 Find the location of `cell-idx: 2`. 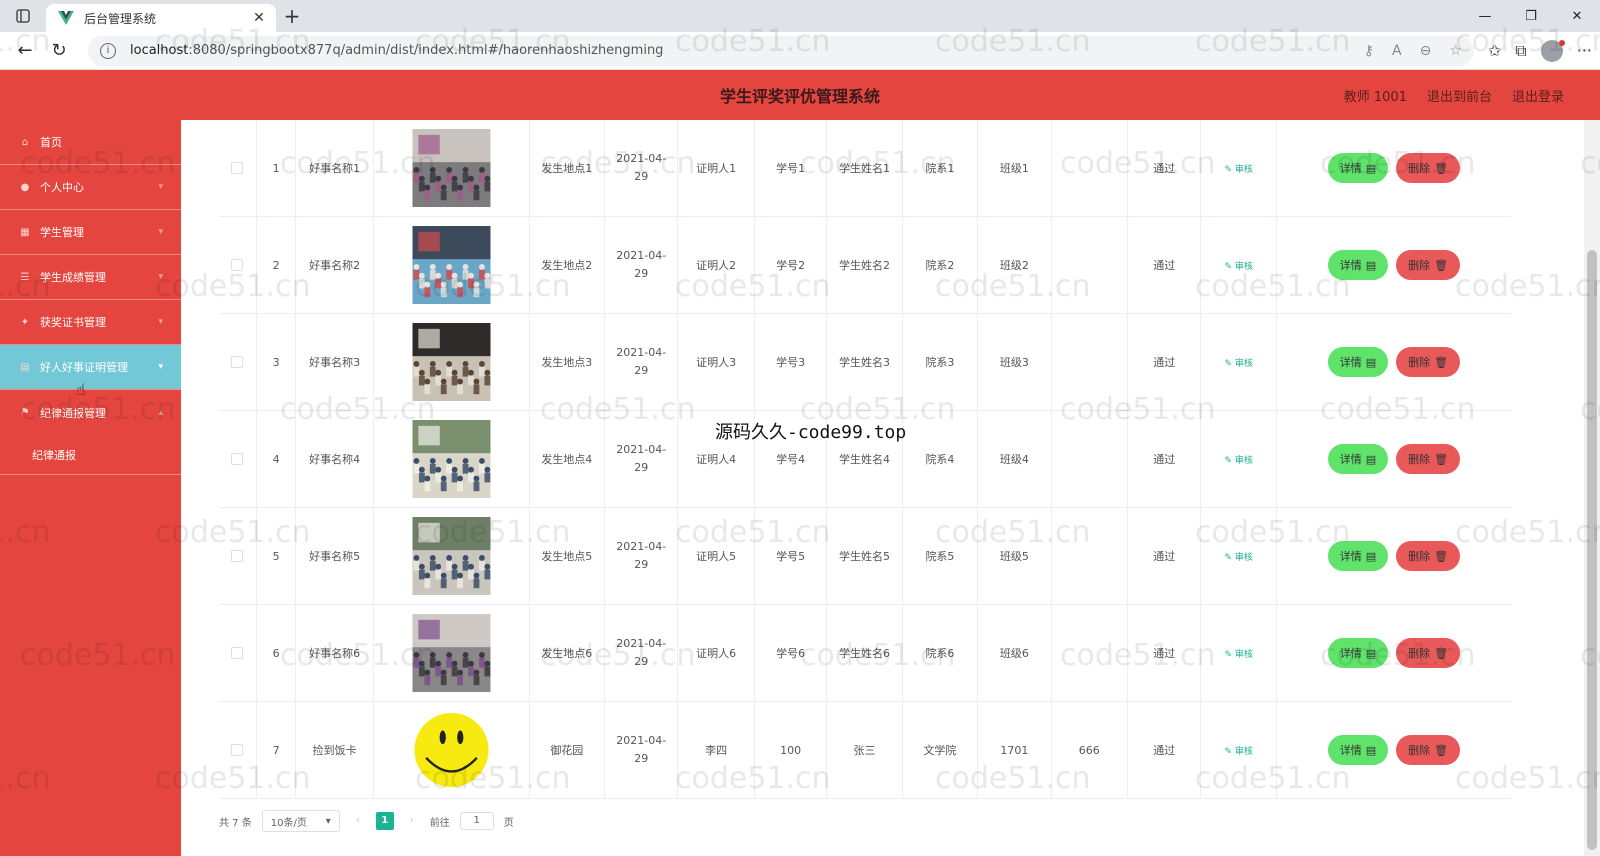

cell-idx: 2 is located at coordinates (277, 265).